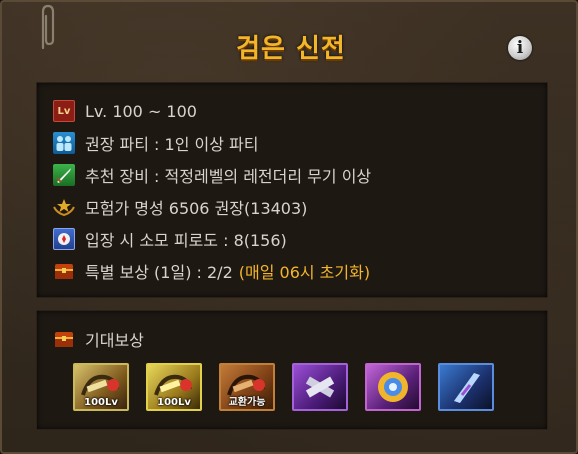 The width and height of the screenshot is (578, 454). I want to click on adventurer-fame-icon, so click(64, 207).